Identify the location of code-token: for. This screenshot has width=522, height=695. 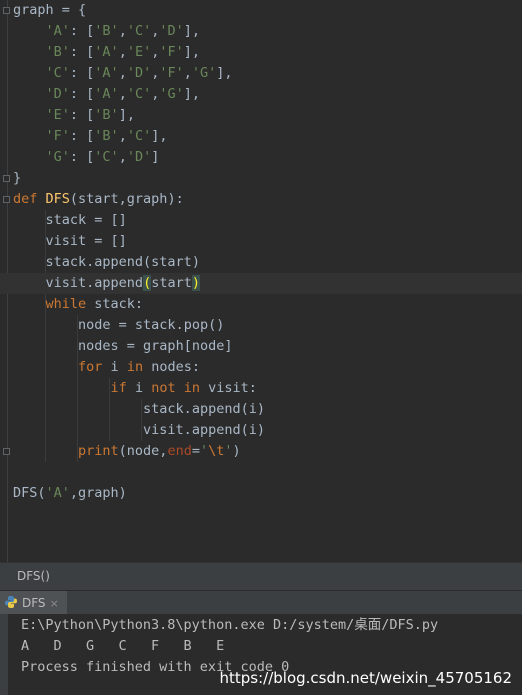
(94, 367).